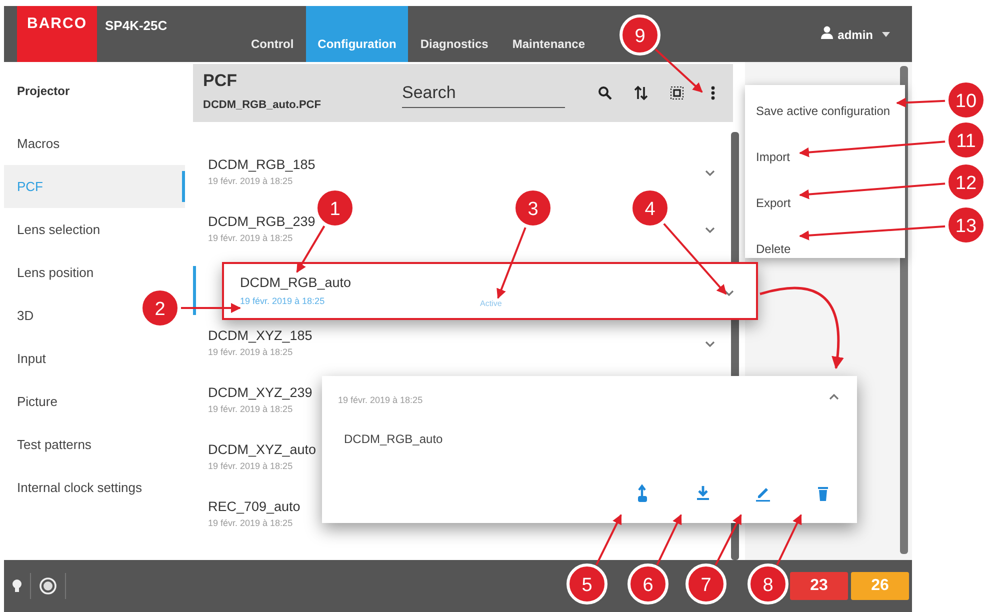 The height and width of the screenshot is (612, 989). Describe the element at coordinates (549, 34) in the screenshot. I see `nav-tab: Maintenance` at that location.